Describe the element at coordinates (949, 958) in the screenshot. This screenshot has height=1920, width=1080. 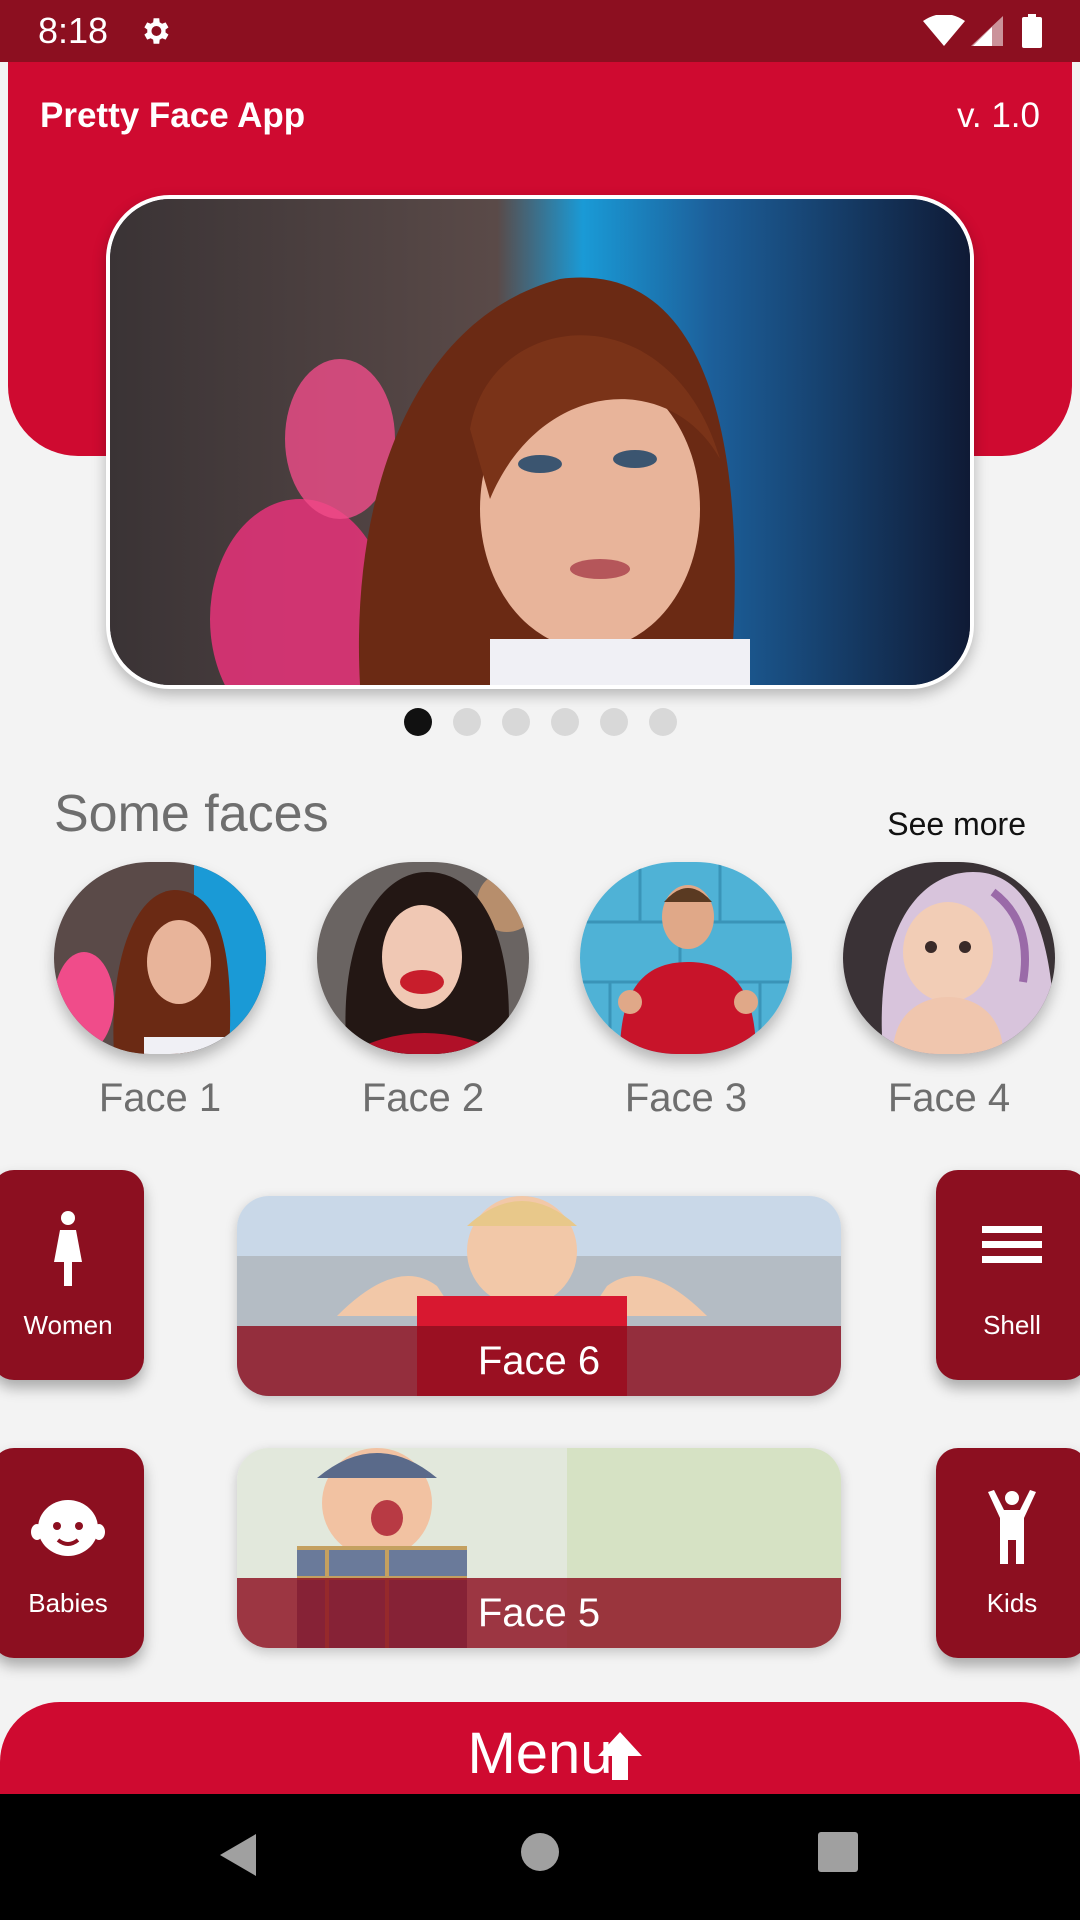
I see `face-4-thumbnail` at that location.